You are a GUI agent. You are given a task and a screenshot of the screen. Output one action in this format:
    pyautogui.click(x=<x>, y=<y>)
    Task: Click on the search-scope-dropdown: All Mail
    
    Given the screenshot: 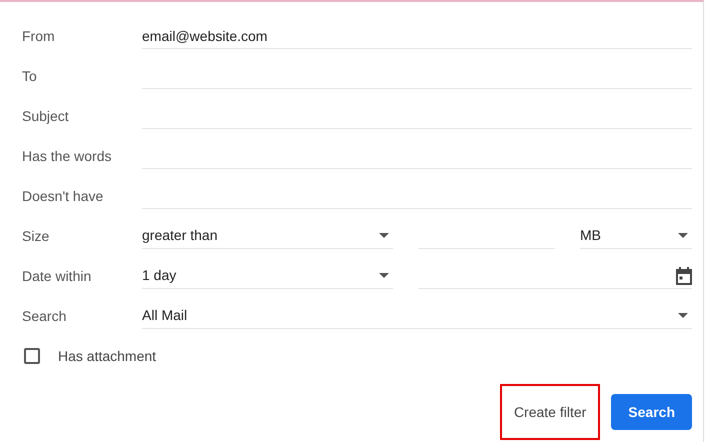 What is the action you would take?
    pyautogui.click(x=417, y=316)
    